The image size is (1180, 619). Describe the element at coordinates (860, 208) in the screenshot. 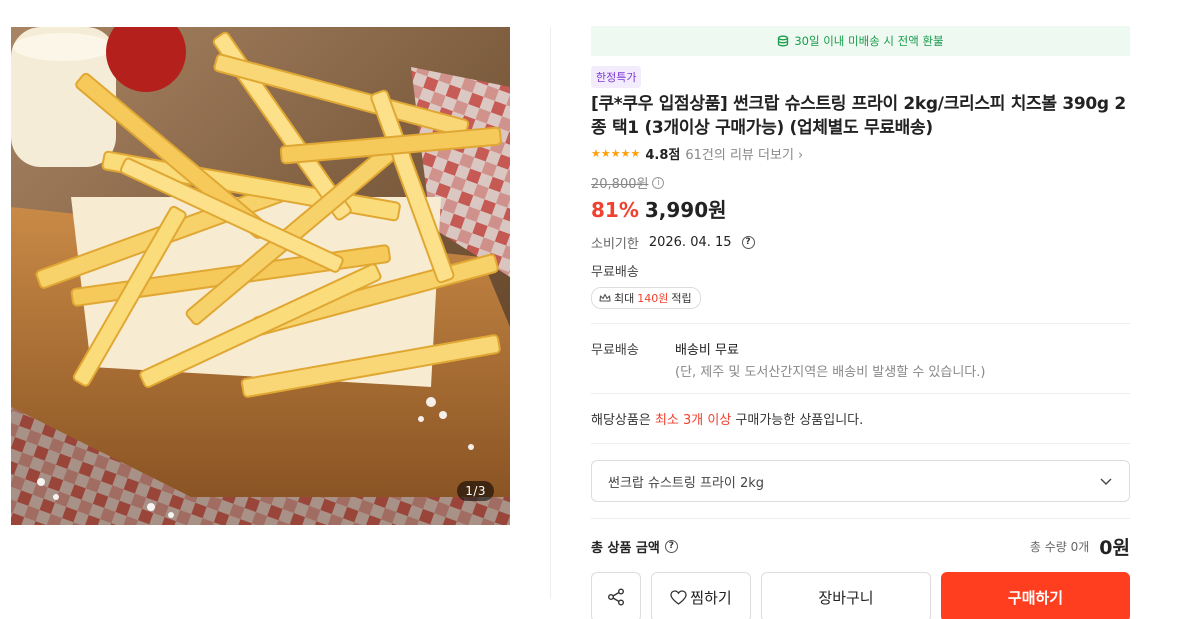

I see `price-row: 81% 3,990원` at that location.